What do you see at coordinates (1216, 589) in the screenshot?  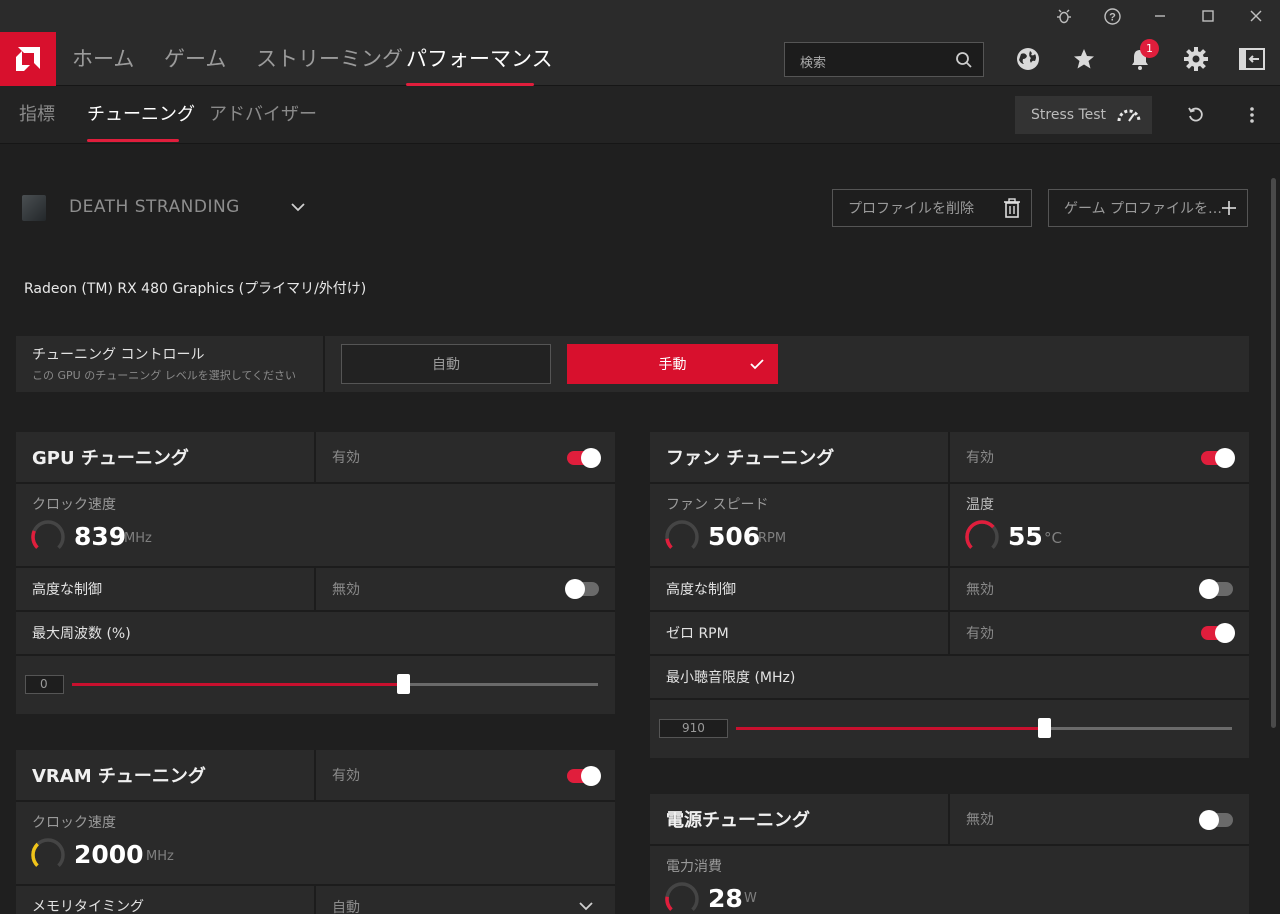 I see `fan-advanced-toggle` at bounding box center [1216, 589].